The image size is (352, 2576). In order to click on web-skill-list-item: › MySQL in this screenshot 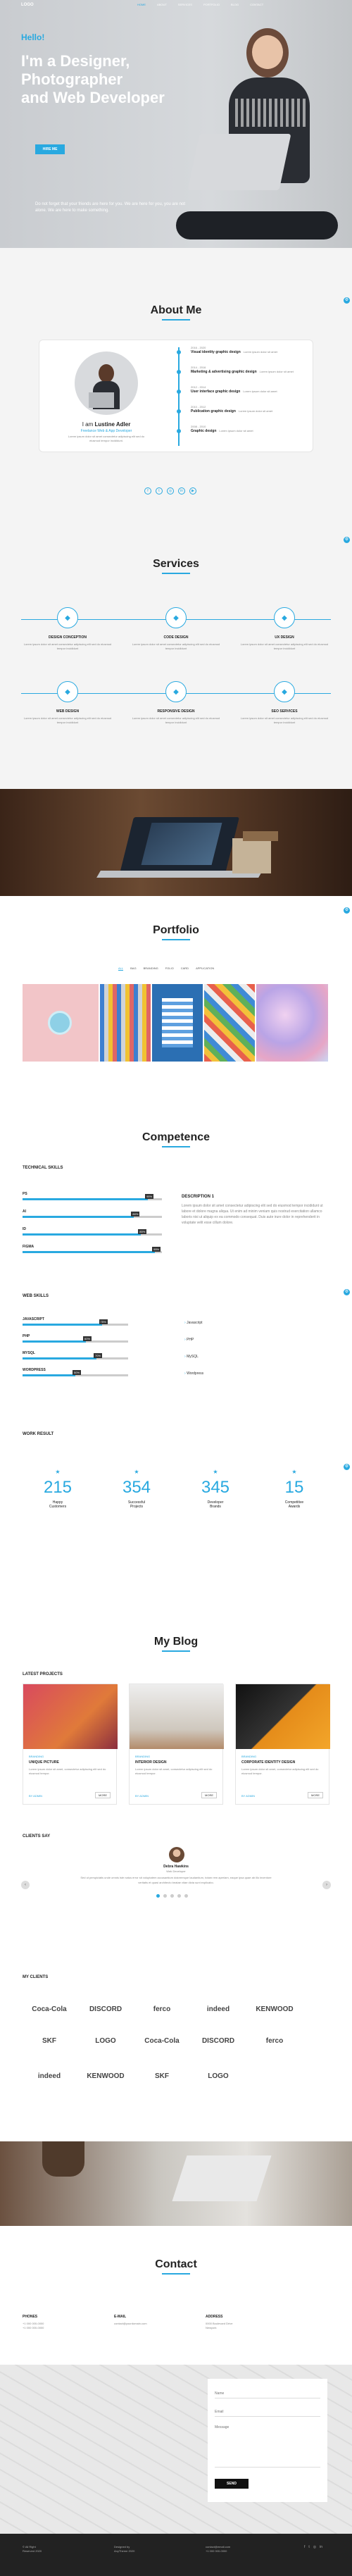, I will do `click(191, 1357)`.